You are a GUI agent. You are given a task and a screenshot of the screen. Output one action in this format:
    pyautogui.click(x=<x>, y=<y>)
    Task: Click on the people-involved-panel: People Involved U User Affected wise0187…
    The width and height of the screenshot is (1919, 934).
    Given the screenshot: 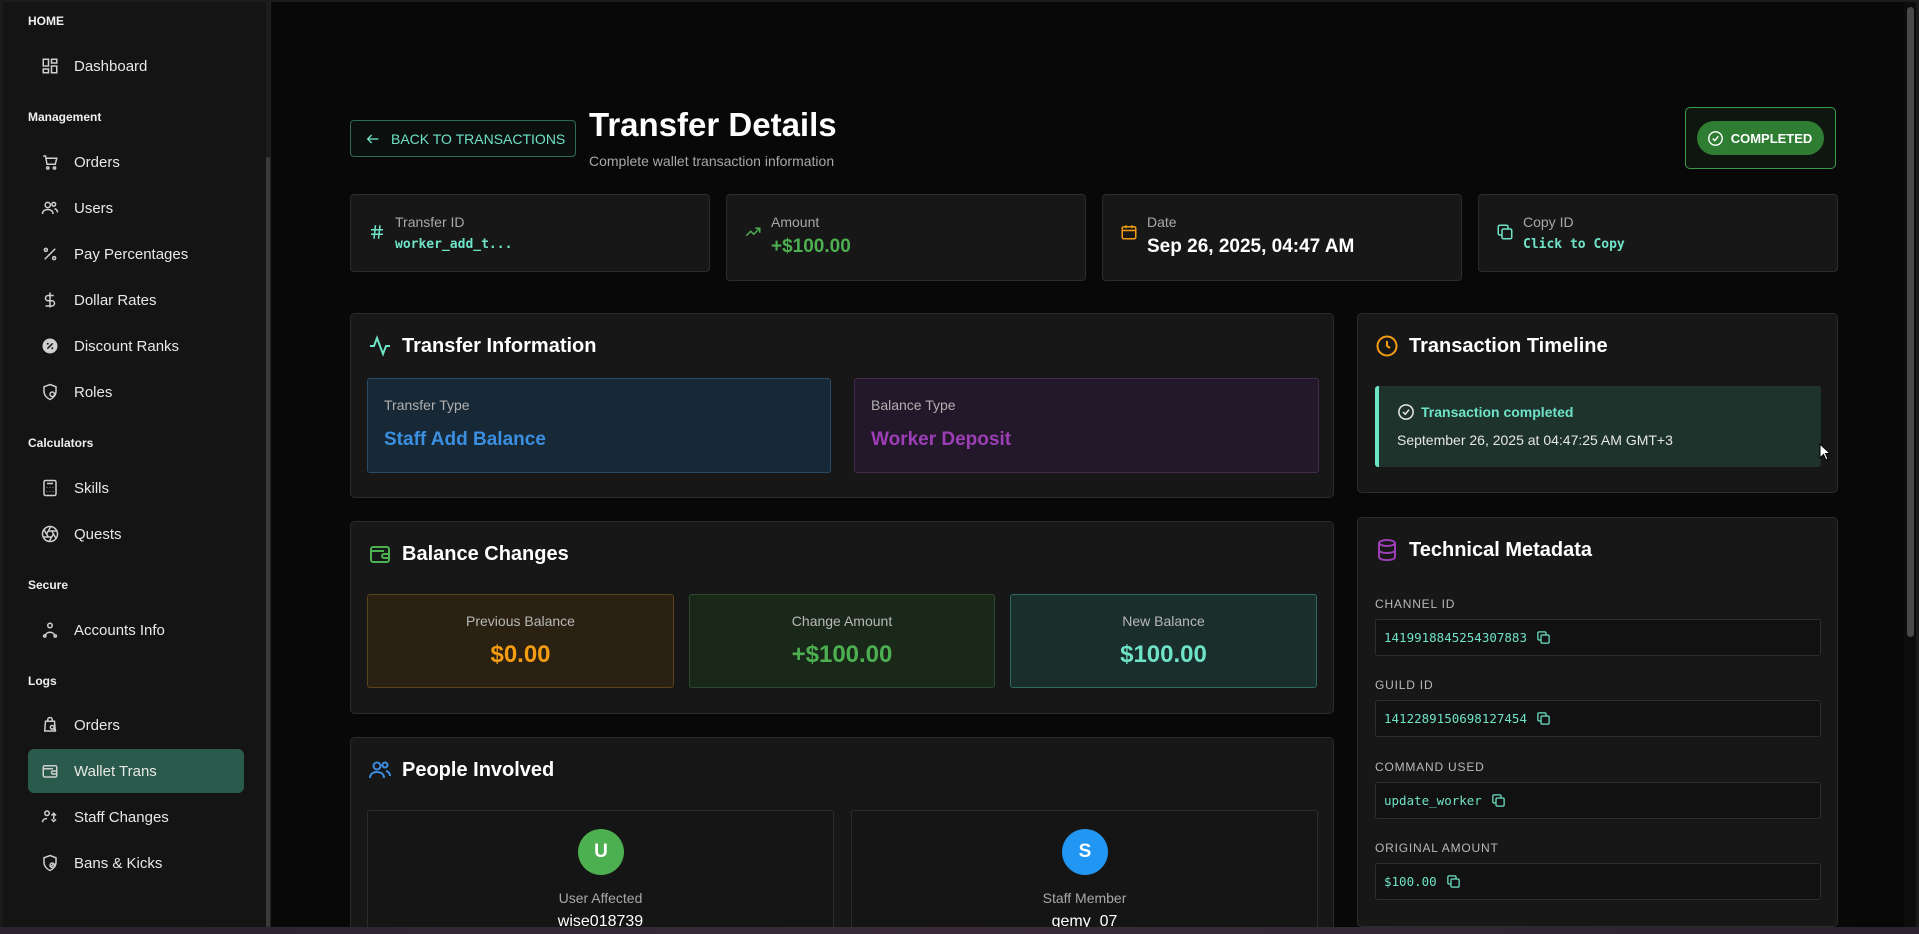 What is the action you would take?
    pyautogui.click(x=842, y=832)
    